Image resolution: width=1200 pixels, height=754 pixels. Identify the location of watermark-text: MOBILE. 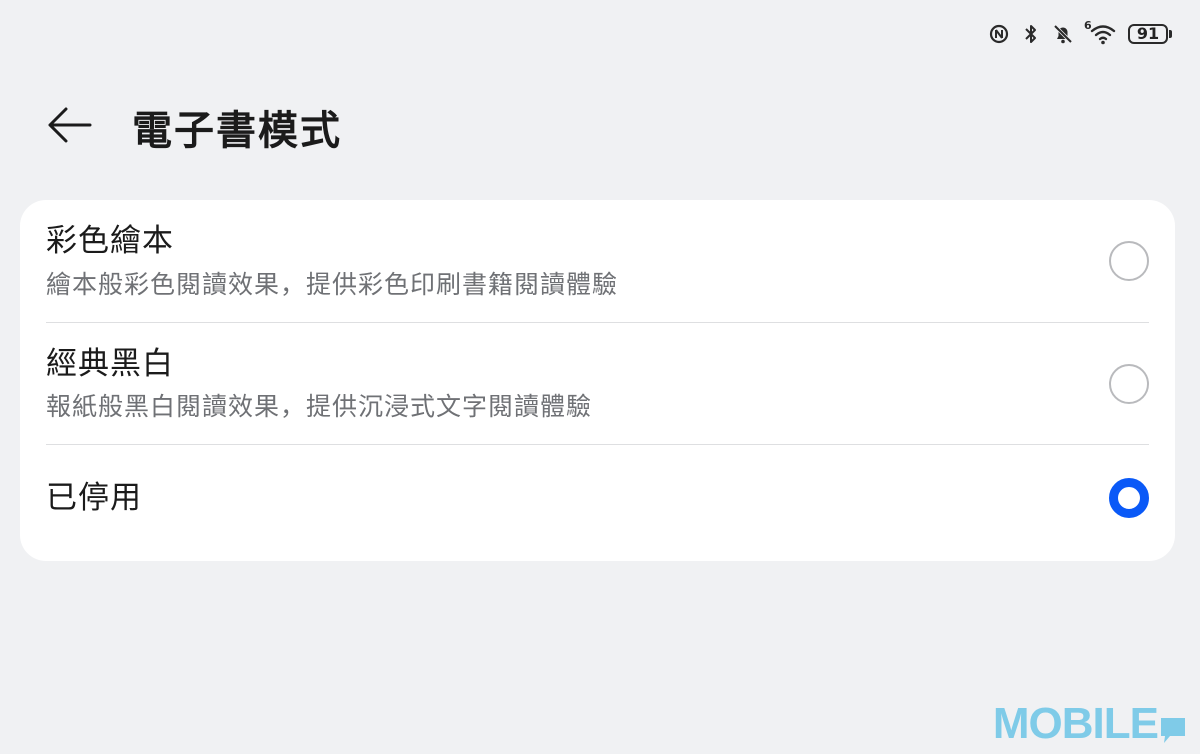
(1075, 723).